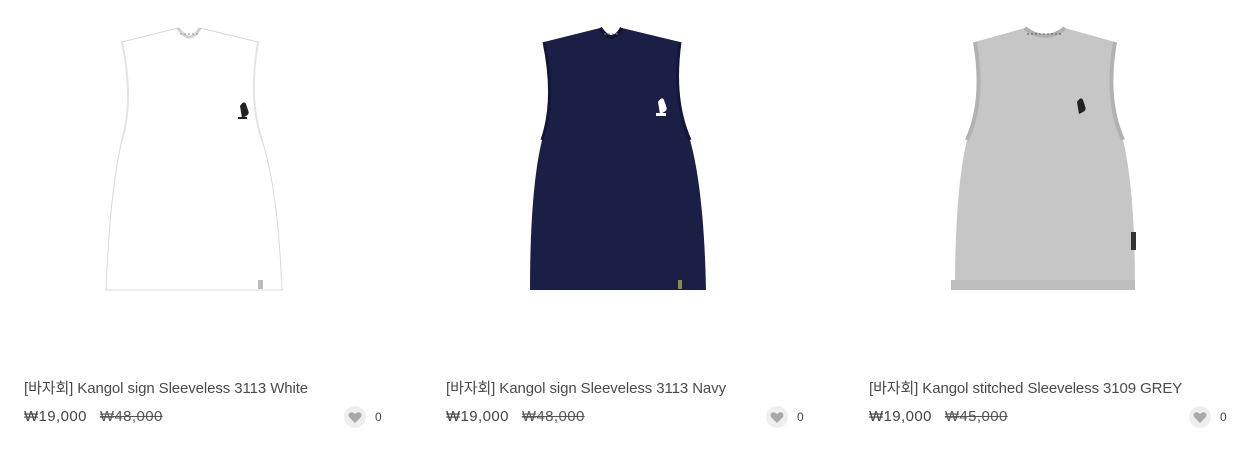  What do you see at coordinates (166, 389) in the screenshot?
I see `product-name: [바자회] Kangol sign Sleeveless 3113 White` at bounding box center [166, 389].